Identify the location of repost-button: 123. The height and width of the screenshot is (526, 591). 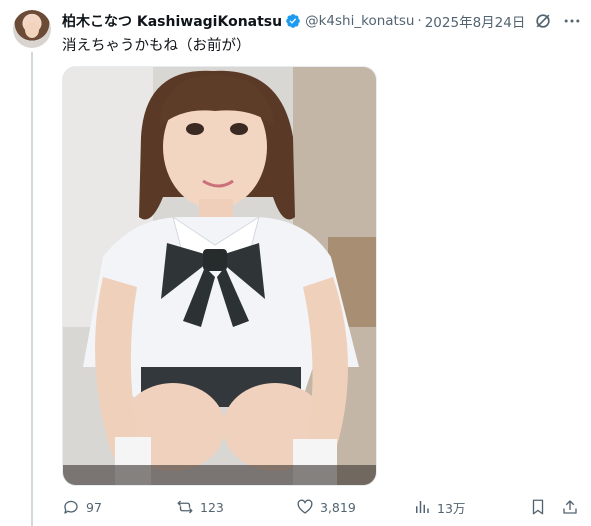
(200, 507).